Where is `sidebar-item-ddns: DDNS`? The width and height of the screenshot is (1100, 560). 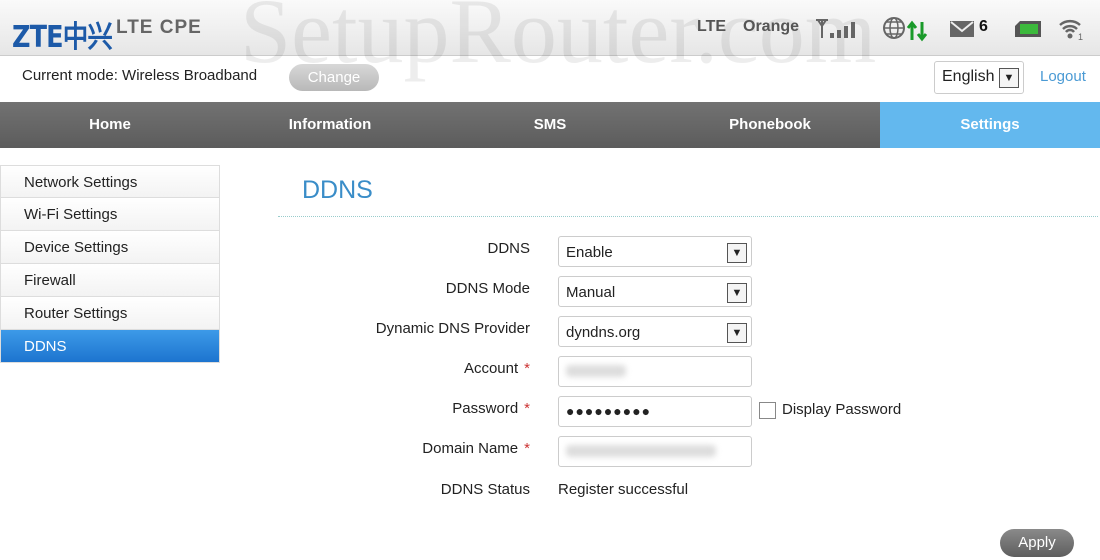 sidebar-item-ddns: DDNS is located at coordinates (110, 346).